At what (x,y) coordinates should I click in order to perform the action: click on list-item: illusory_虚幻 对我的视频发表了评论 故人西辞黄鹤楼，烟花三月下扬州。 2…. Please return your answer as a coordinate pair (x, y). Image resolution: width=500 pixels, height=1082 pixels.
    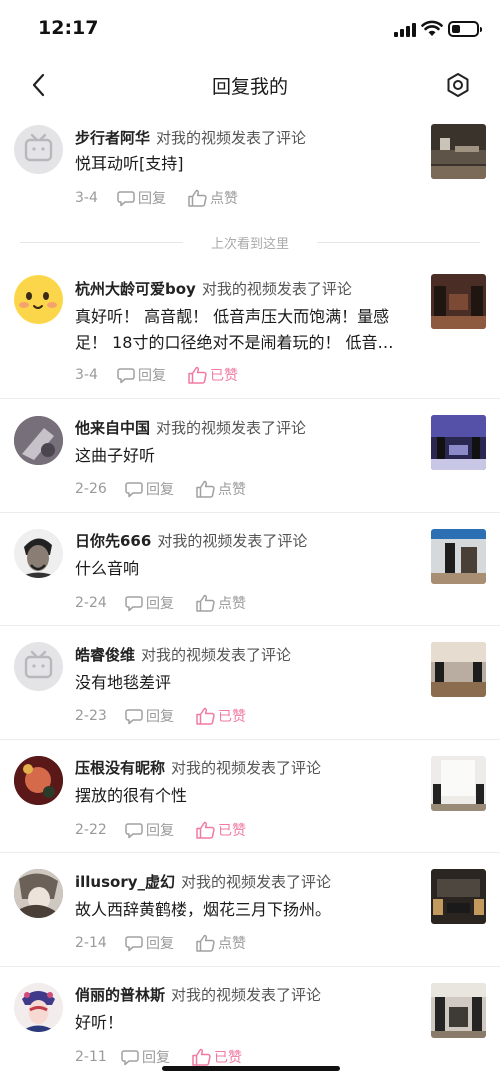
    Looking at the image, I should click on (250, 910).